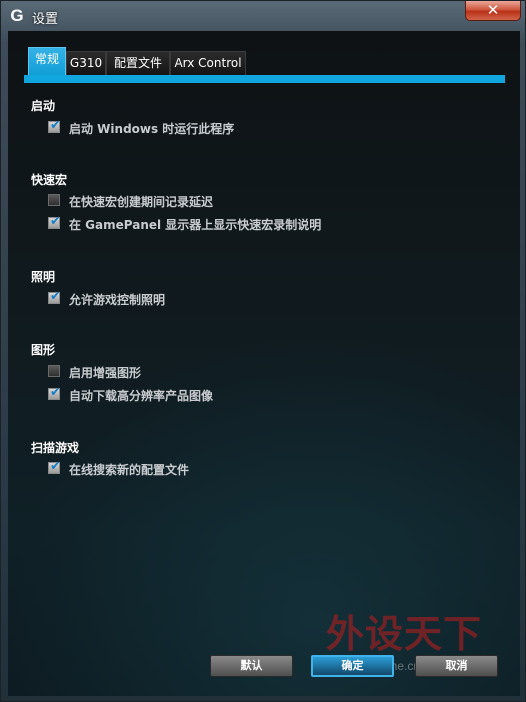 The width and height of the screenshot is (526, 702). Describe the element at coordinates (138, 63) in the screenshot. I see `tab-profiles: 配置文件` at that location.